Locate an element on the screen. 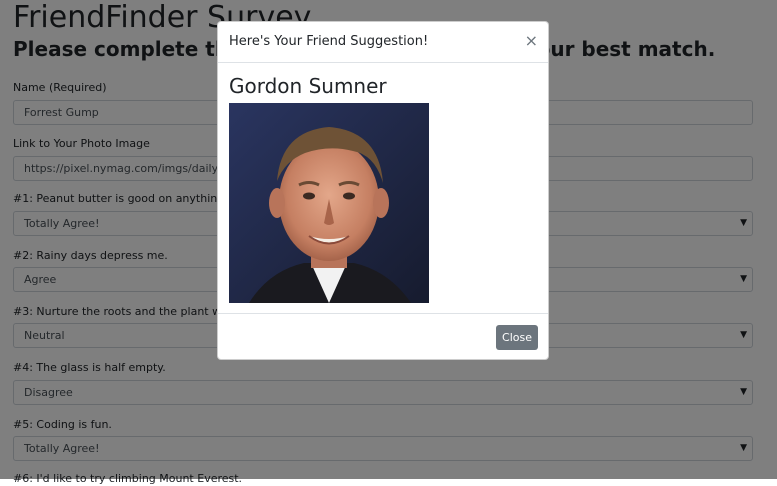 This screenshot has width=777, height=486. friend-name: Gordon Sumner is located at coordinates (308, 86).